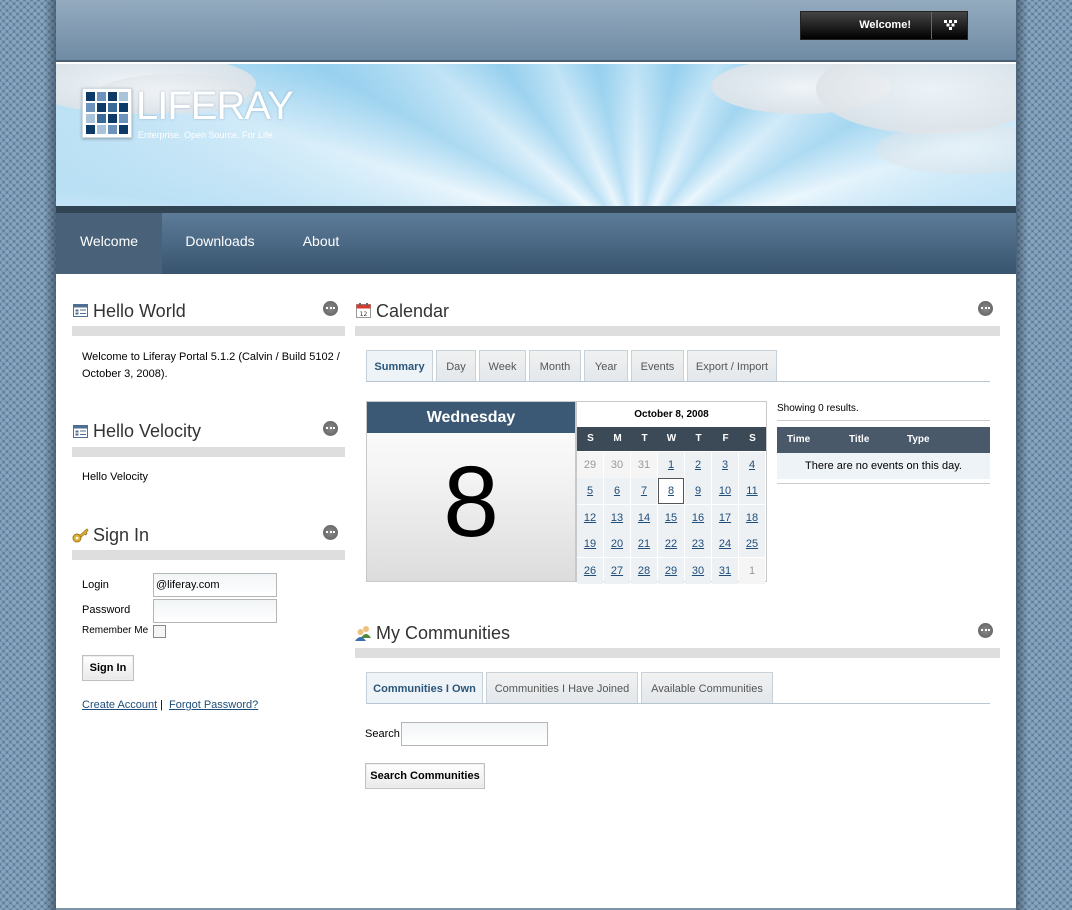  What do you see at coordinates (536, 243) in the screenshot?
I see `main-navigation: Welcome Downloads About` at bounding box center [536, 243].